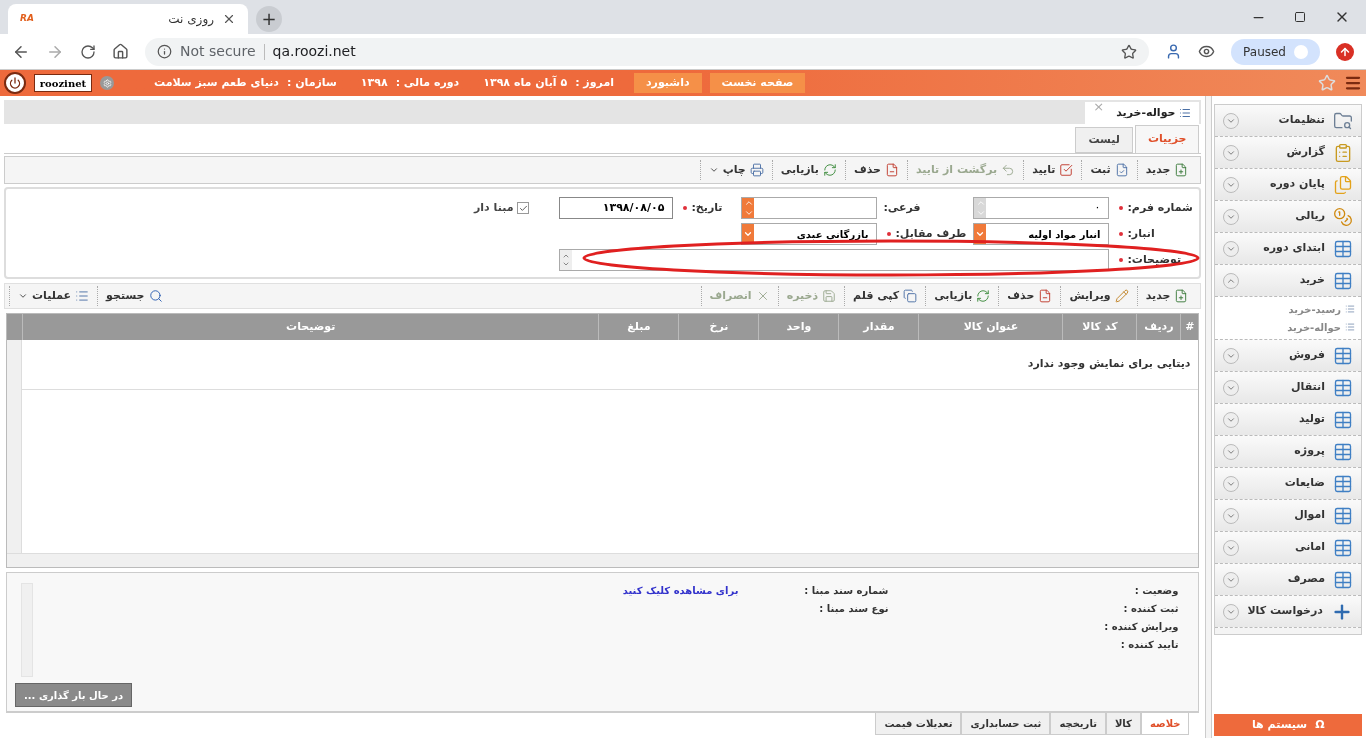 This screenshot has height=738, width=1366. I want to click on bookmark-icon, so click(1129, 51).